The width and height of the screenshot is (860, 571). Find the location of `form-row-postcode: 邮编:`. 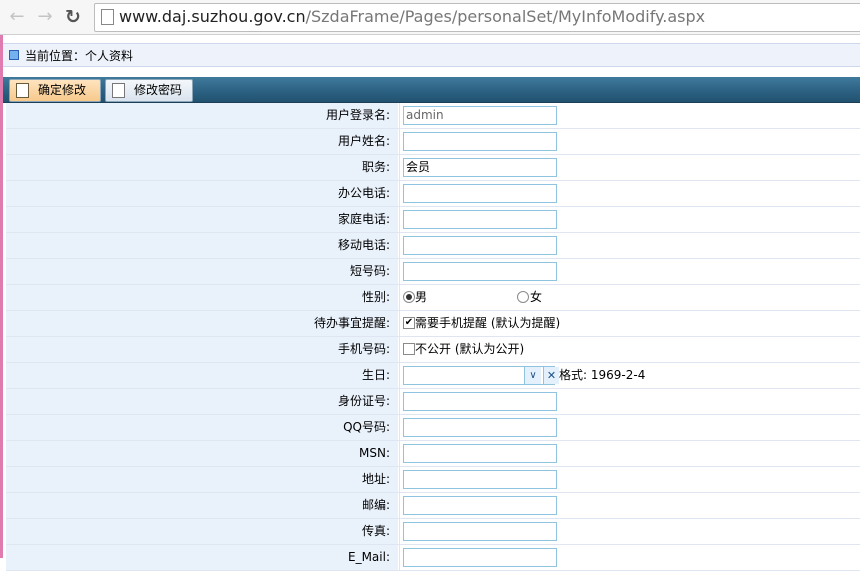

form-row-postcode: 邮编: is located at coordinates (433, 506).